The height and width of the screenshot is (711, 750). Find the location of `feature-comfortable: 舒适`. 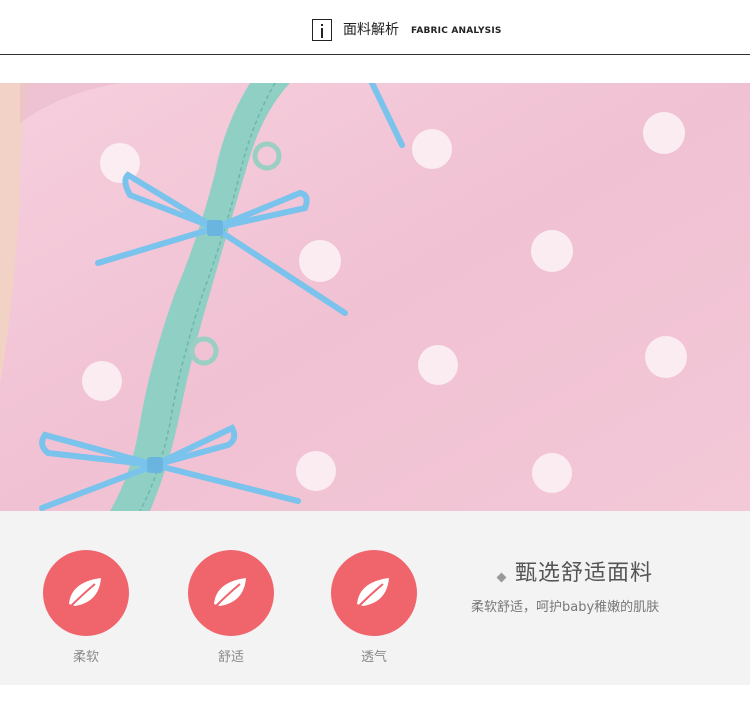

feature-comfortable: 舒适 is located at coordinates (231, 608).